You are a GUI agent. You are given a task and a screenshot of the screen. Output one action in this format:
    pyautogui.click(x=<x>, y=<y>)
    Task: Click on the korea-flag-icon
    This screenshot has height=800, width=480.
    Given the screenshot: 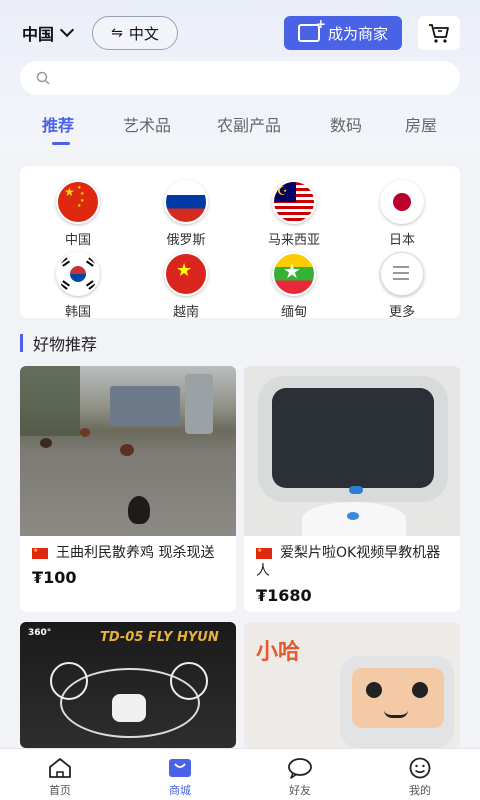 What is the action you would take?
    pyautogui.click(x=78, y=274)
    